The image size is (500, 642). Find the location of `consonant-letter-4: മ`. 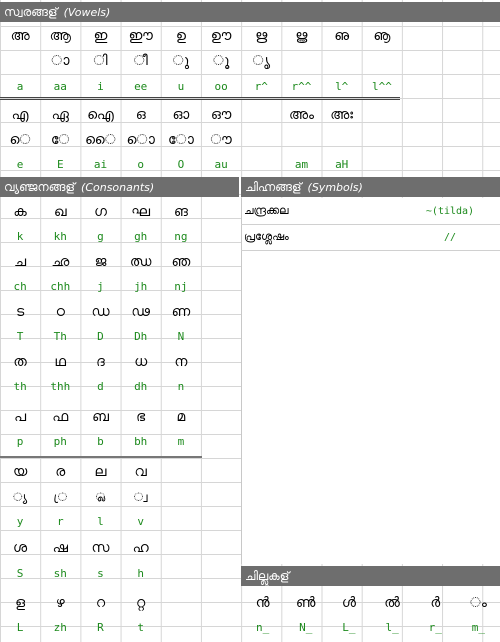

consonant-letter-4: മ is located at coordinates (181, 417).